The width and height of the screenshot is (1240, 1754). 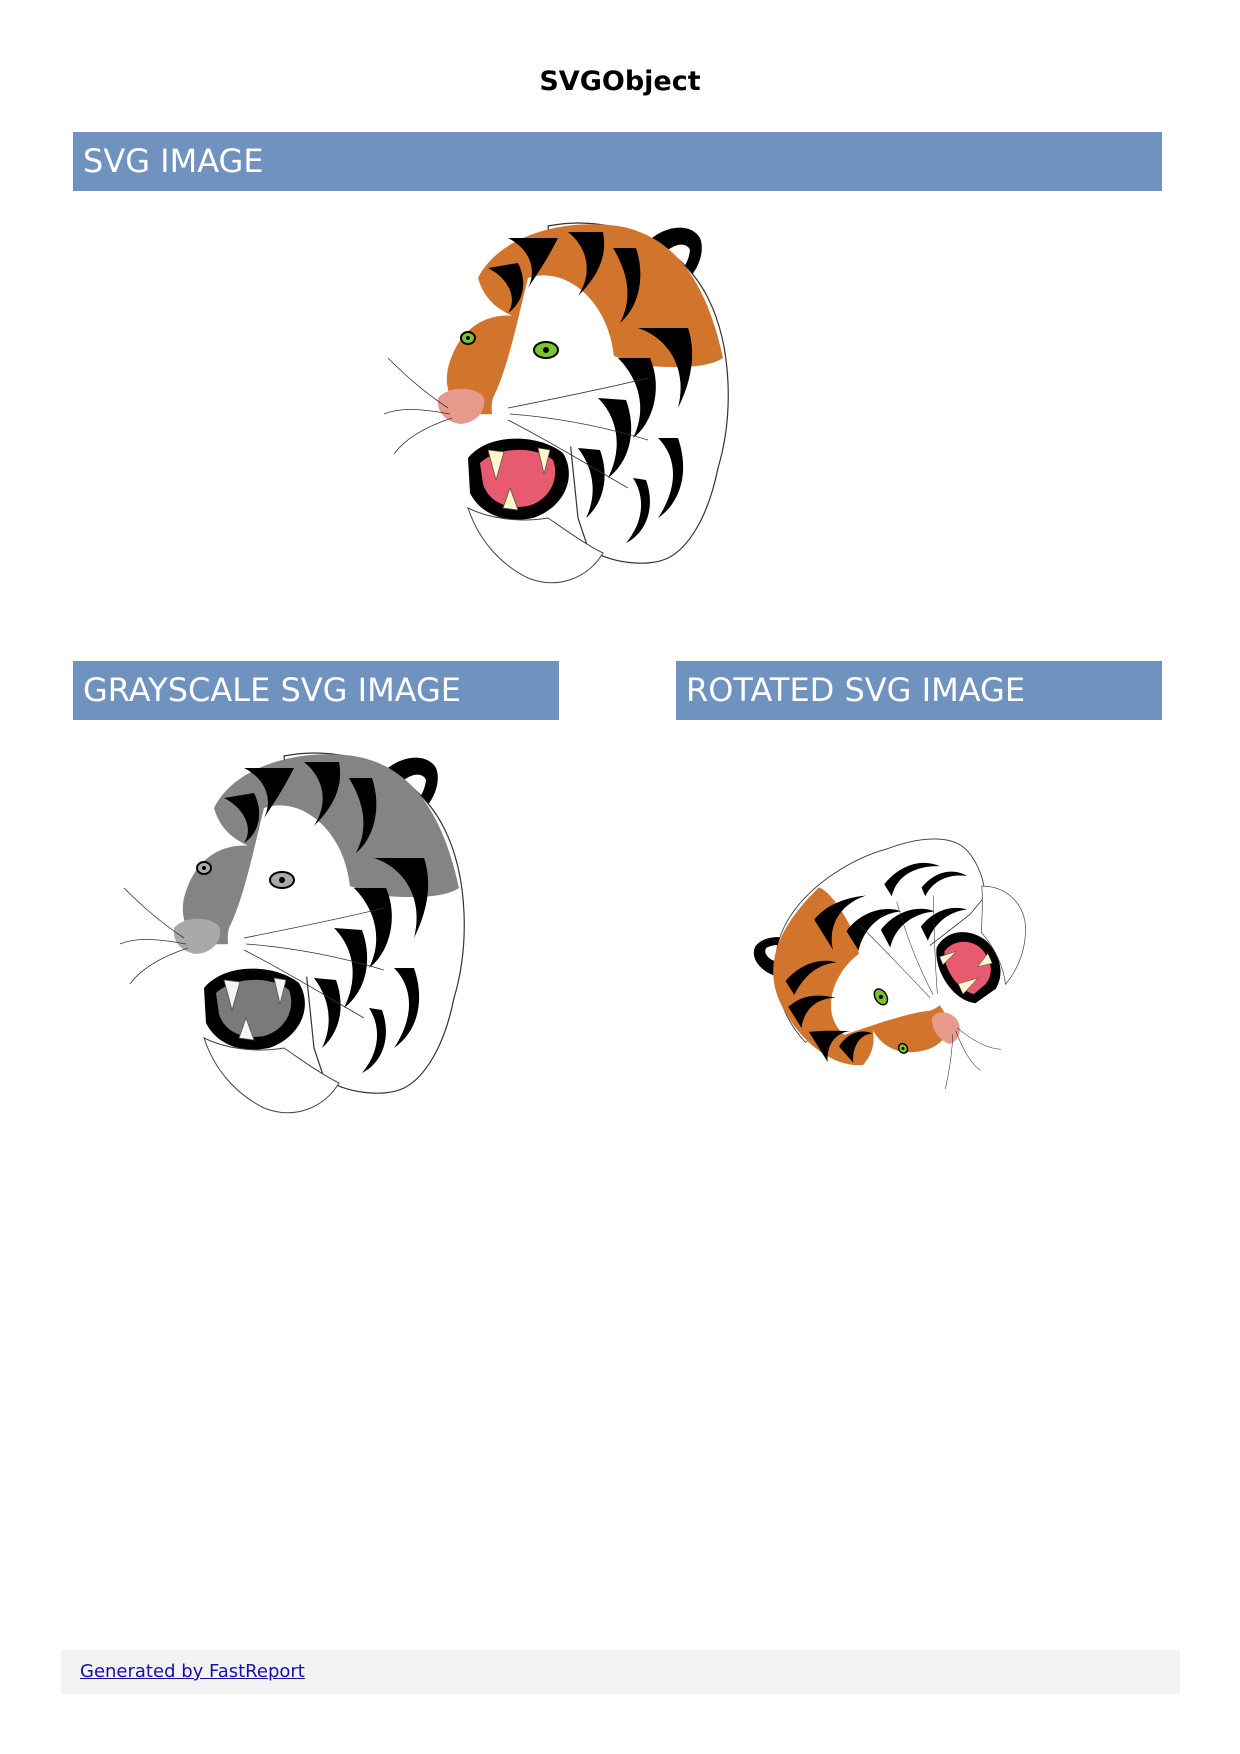 What do you see at coordinates (316, 690) in the screenshot?
I see `section-header-grayscale-svg-image: GRAYSCALE SVG IMAGE` at bounding box center [316, 690].